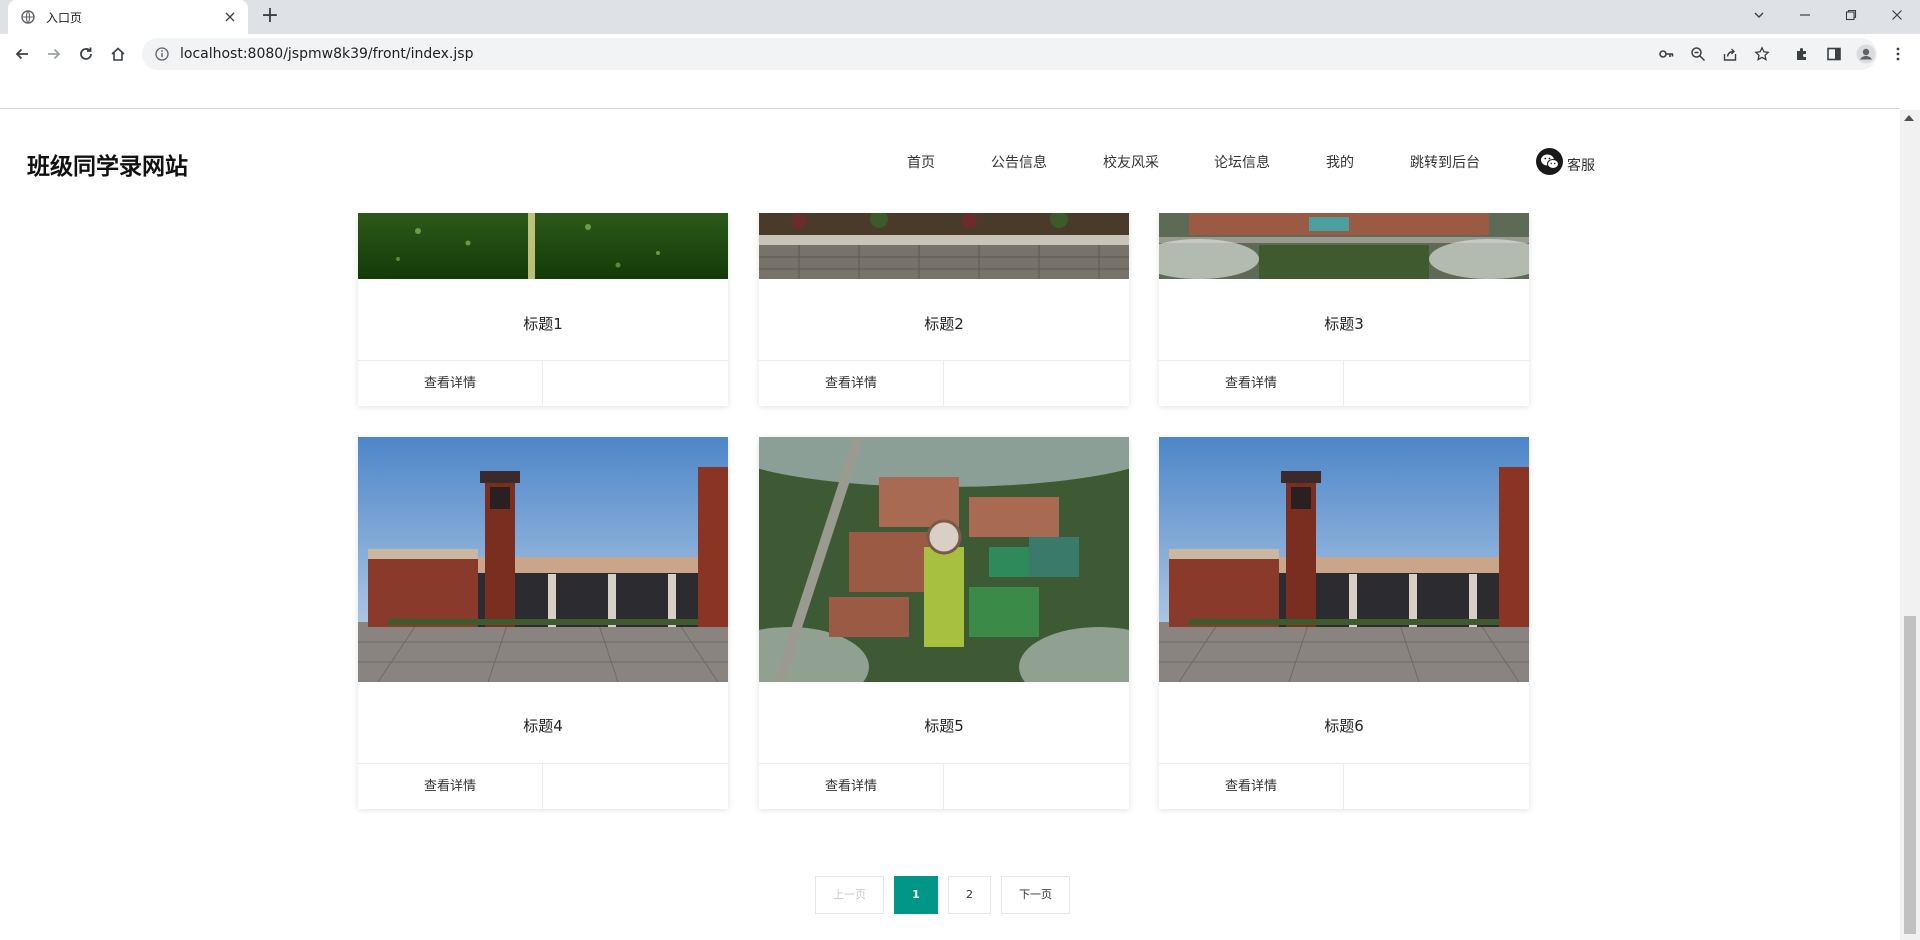 Image resolution: width=1920 pixels, height=940 pixels. What do you see at coordinates (969, 895) in the screenshot?
I see `page-2-button: 2` at bounding box center [969, 895].